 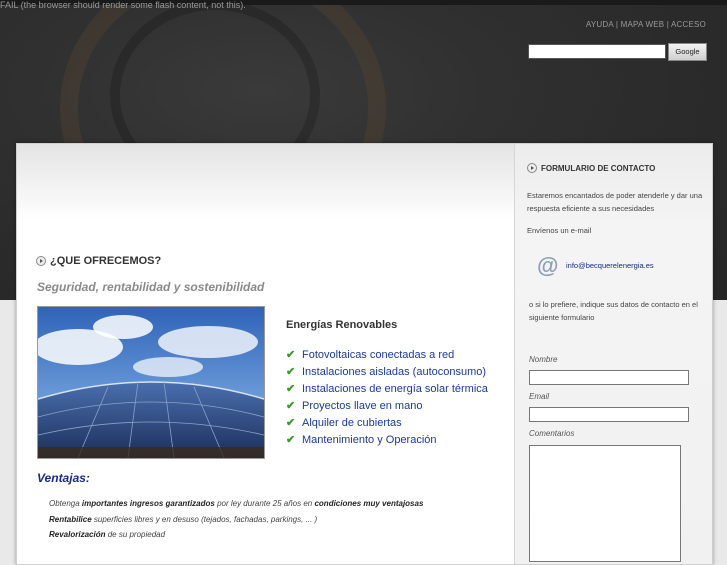 I want to click on top-nav: AYUDA | MAPA WEB | ACCESO, so click(x=646, y=24).